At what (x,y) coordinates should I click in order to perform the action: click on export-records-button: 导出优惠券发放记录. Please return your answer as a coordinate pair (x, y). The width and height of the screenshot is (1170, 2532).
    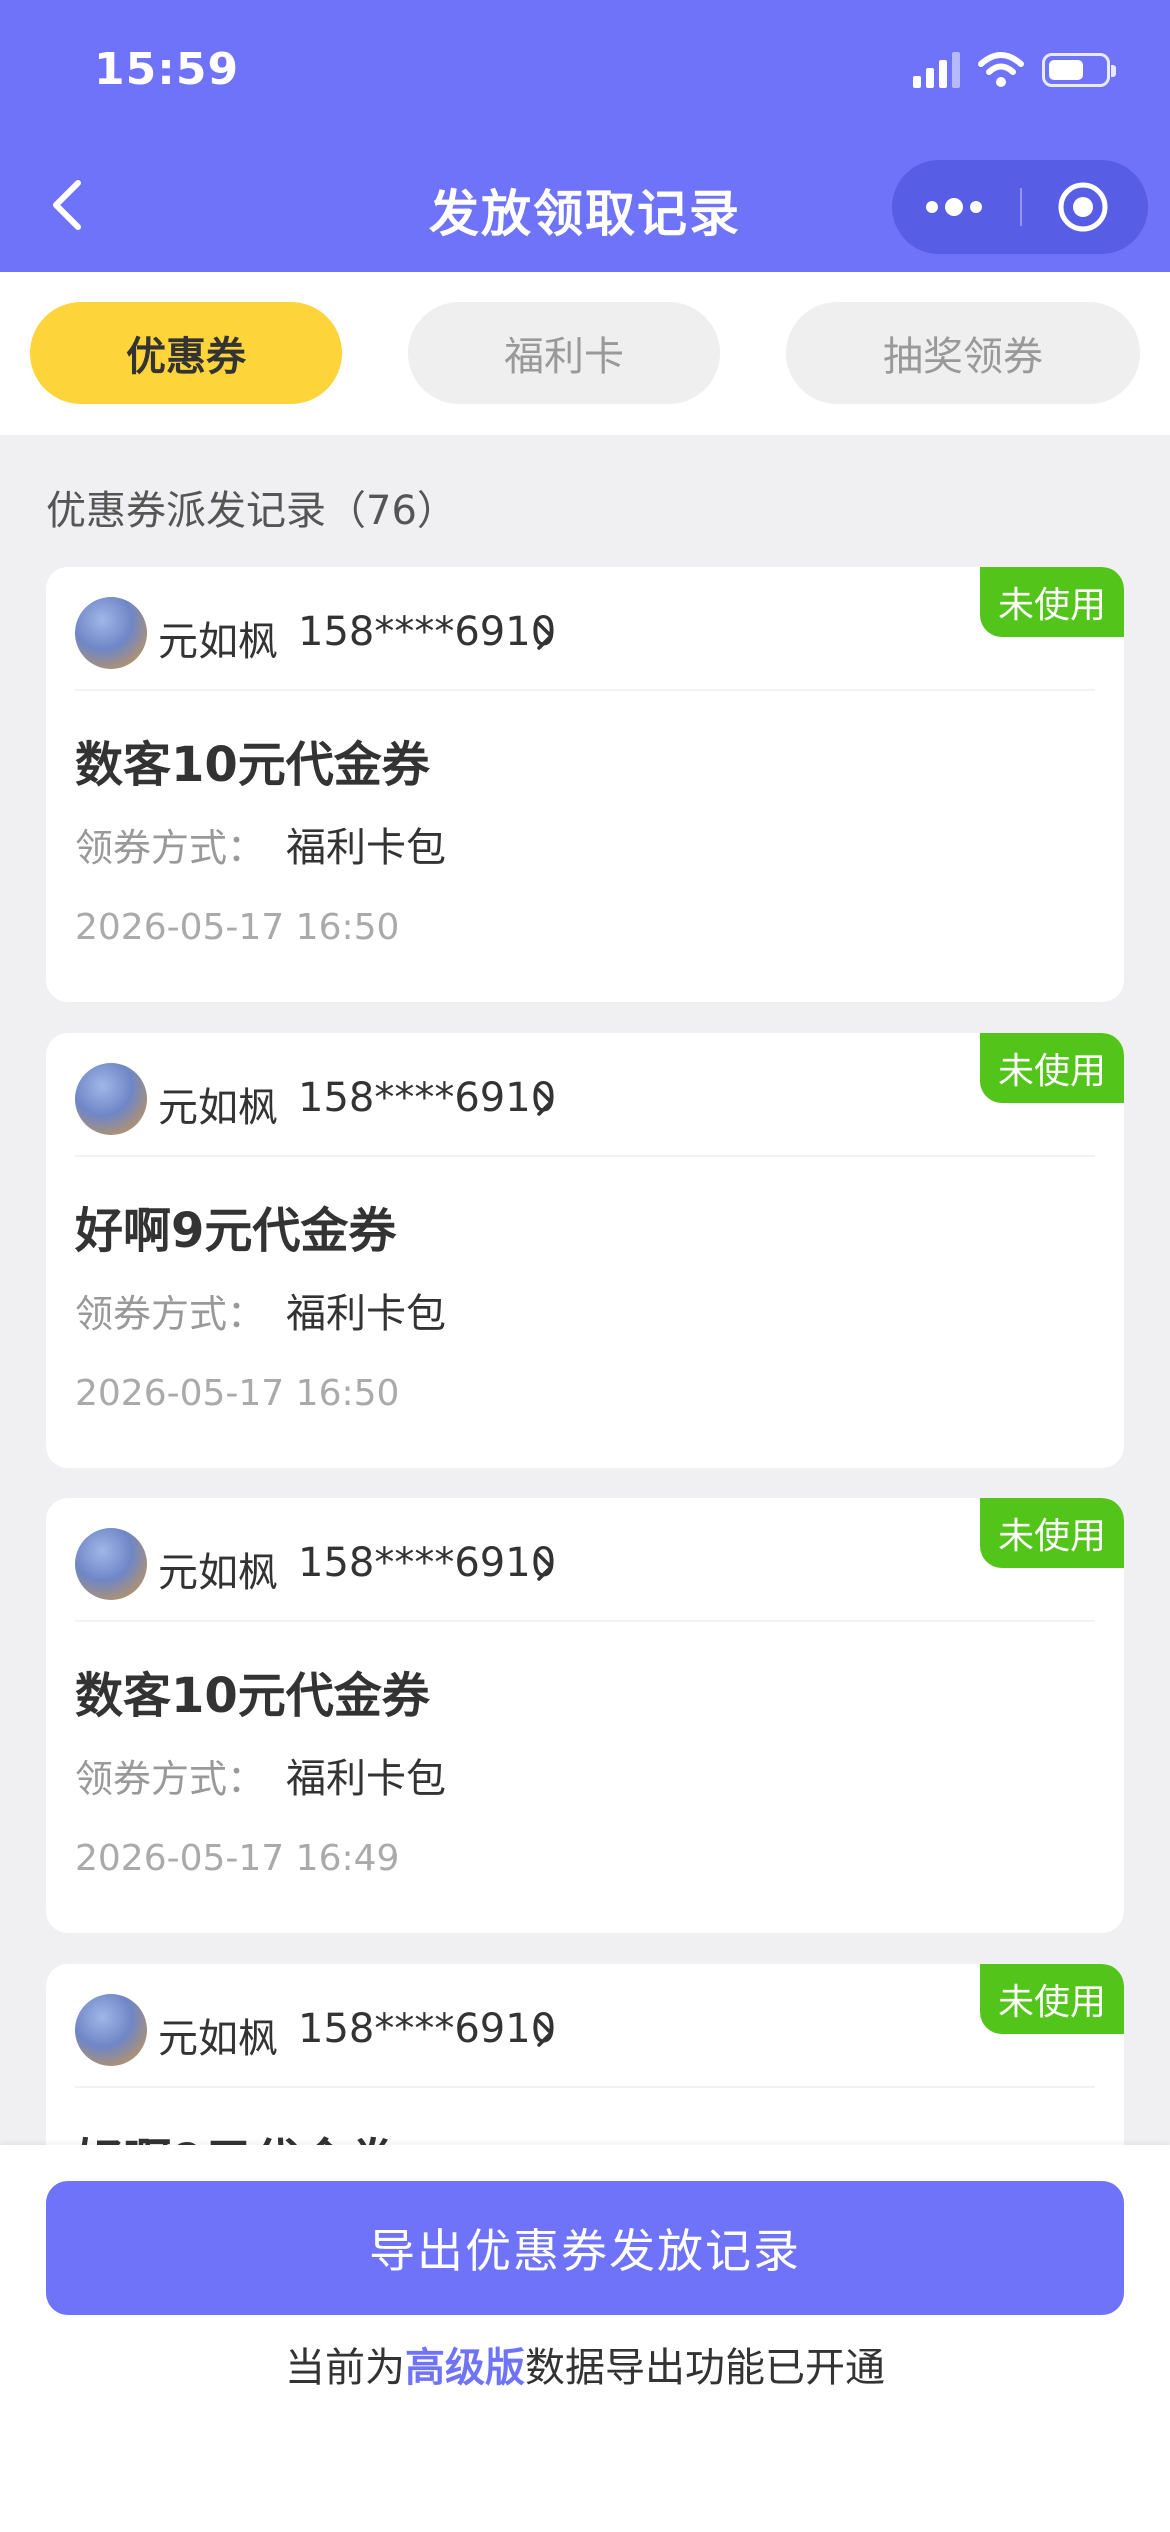
    Looking at the image, I should click on (585, 2248).